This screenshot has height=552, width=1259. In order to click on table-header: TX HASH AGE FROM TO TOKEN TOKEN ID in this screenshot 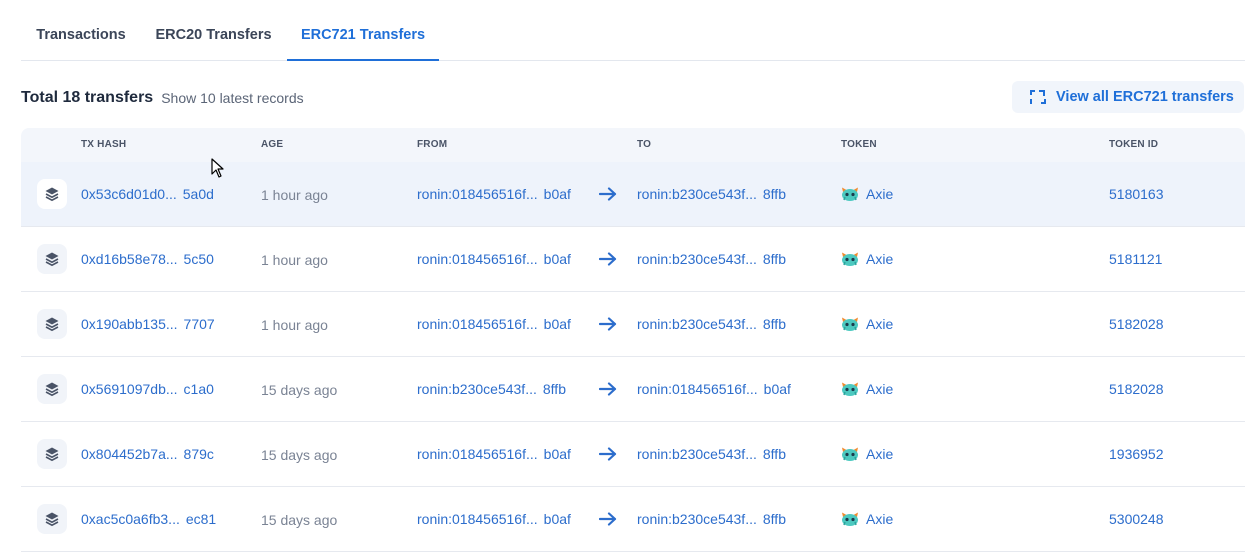, I will do `click(633, 145)`.